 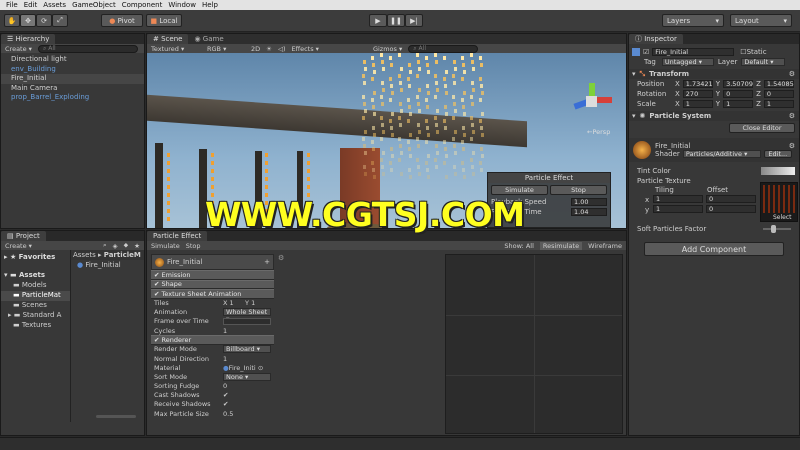 What do you see at coordinates (35, 258) in the screenshot?
I see `favorites-node: ▸ ★ Favorites` at bounding box center [35, 258].